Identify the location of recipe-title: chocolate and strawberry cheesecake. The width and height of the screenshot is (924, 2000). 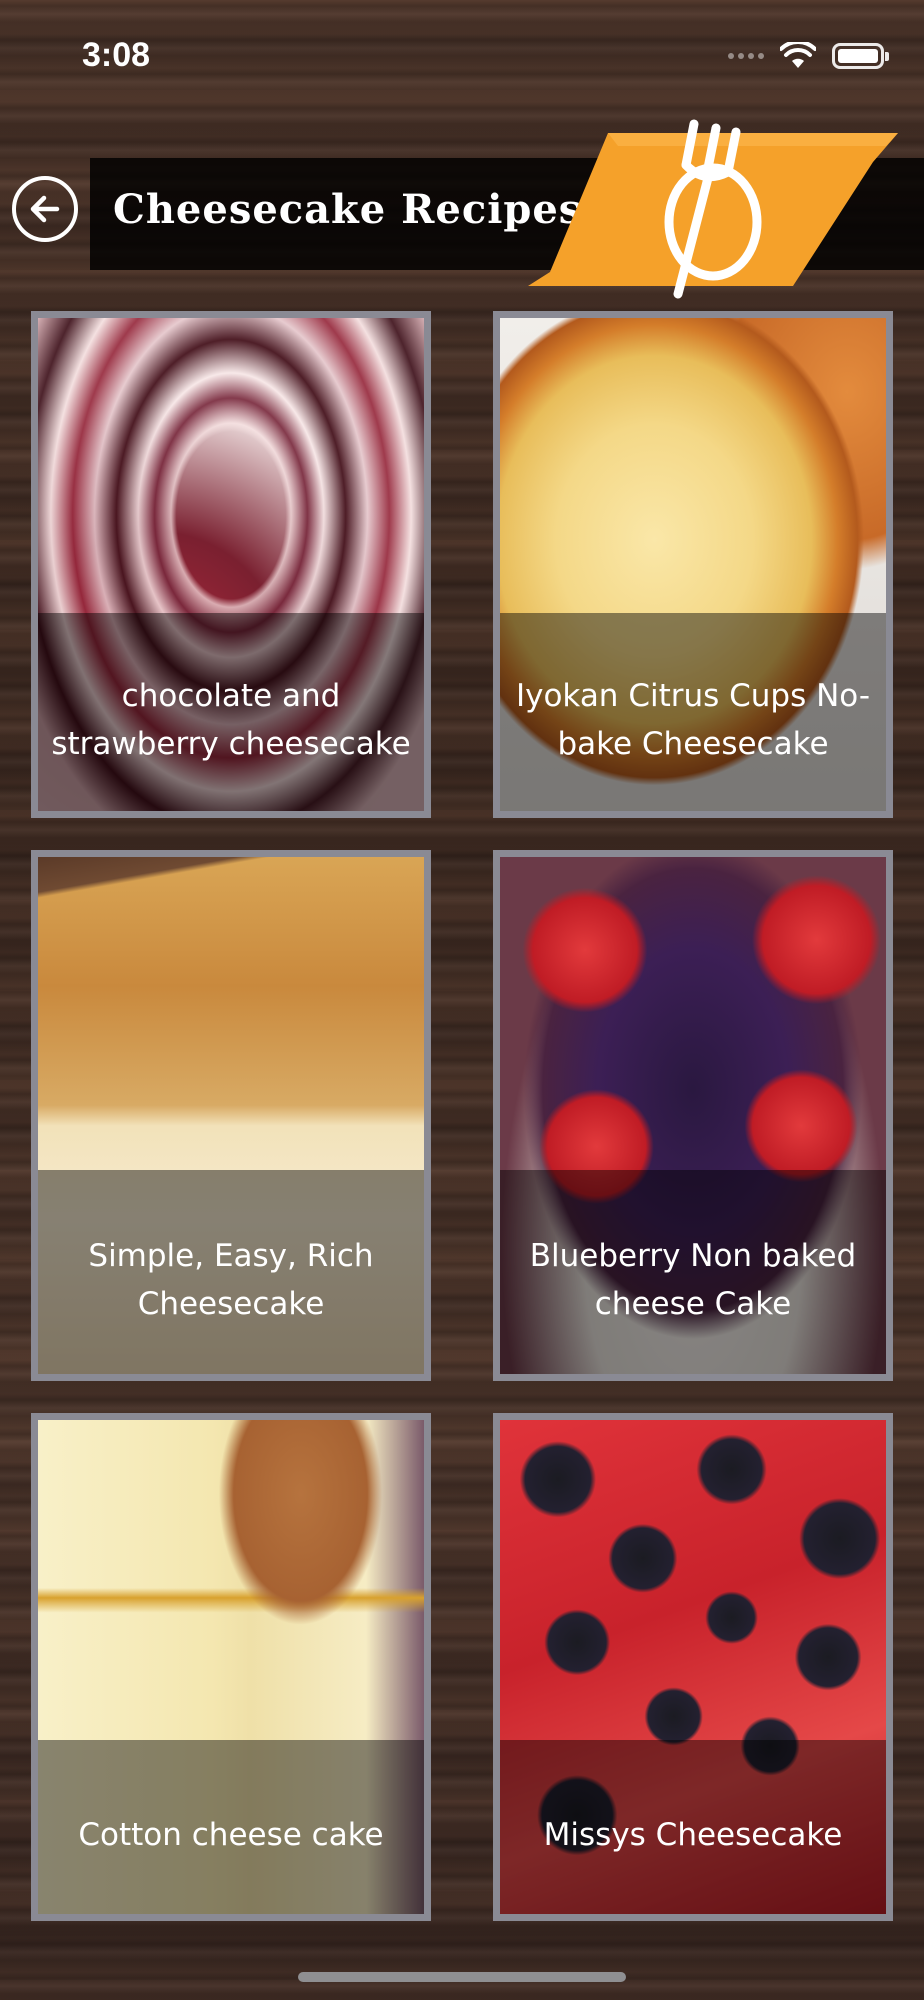
(231, 720).